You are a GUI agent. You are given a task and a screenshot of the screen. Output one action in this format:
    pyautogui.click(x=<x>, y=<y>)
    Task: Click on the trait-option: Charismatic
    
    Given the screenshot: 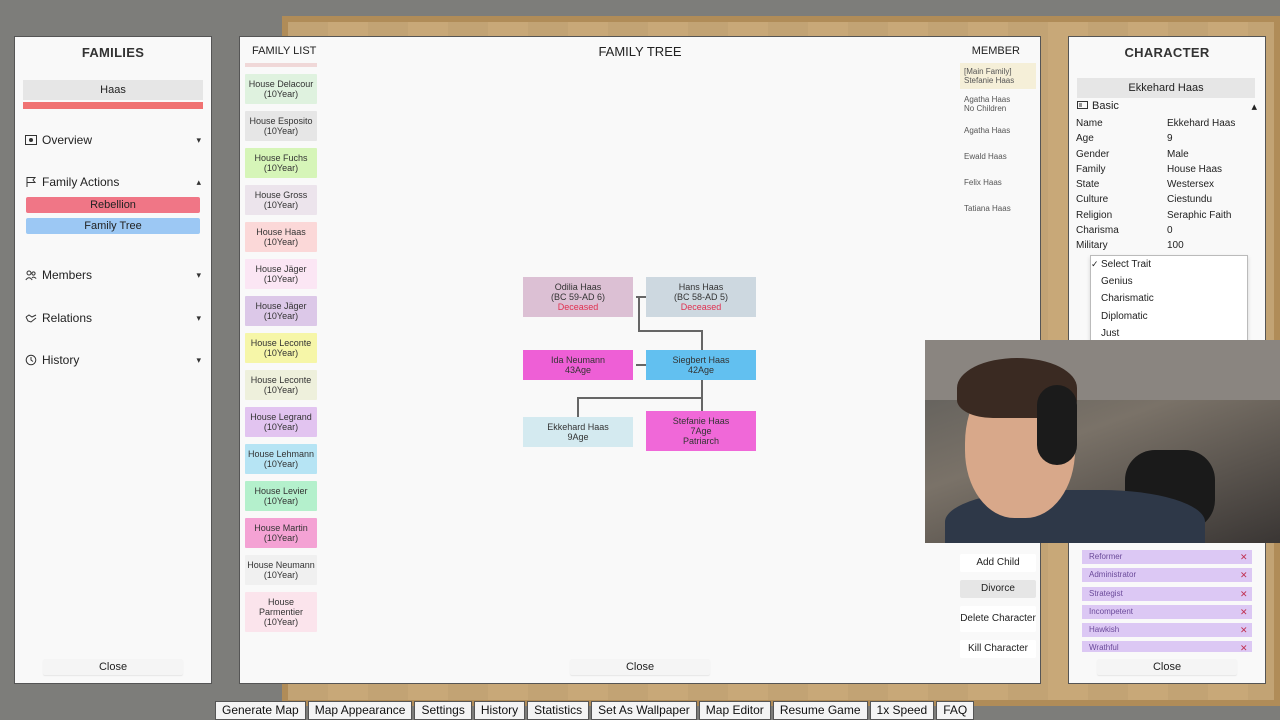 What is the action you would take?
    pyautogui.click(x=1169, y=298)
    